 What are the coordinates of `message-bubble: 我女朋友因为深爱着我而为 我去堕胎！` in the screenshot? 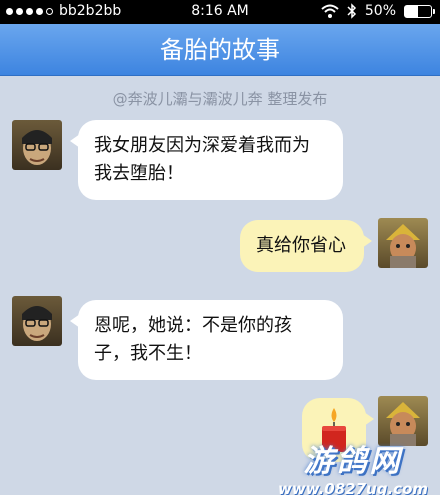 It's located at (206, 160).